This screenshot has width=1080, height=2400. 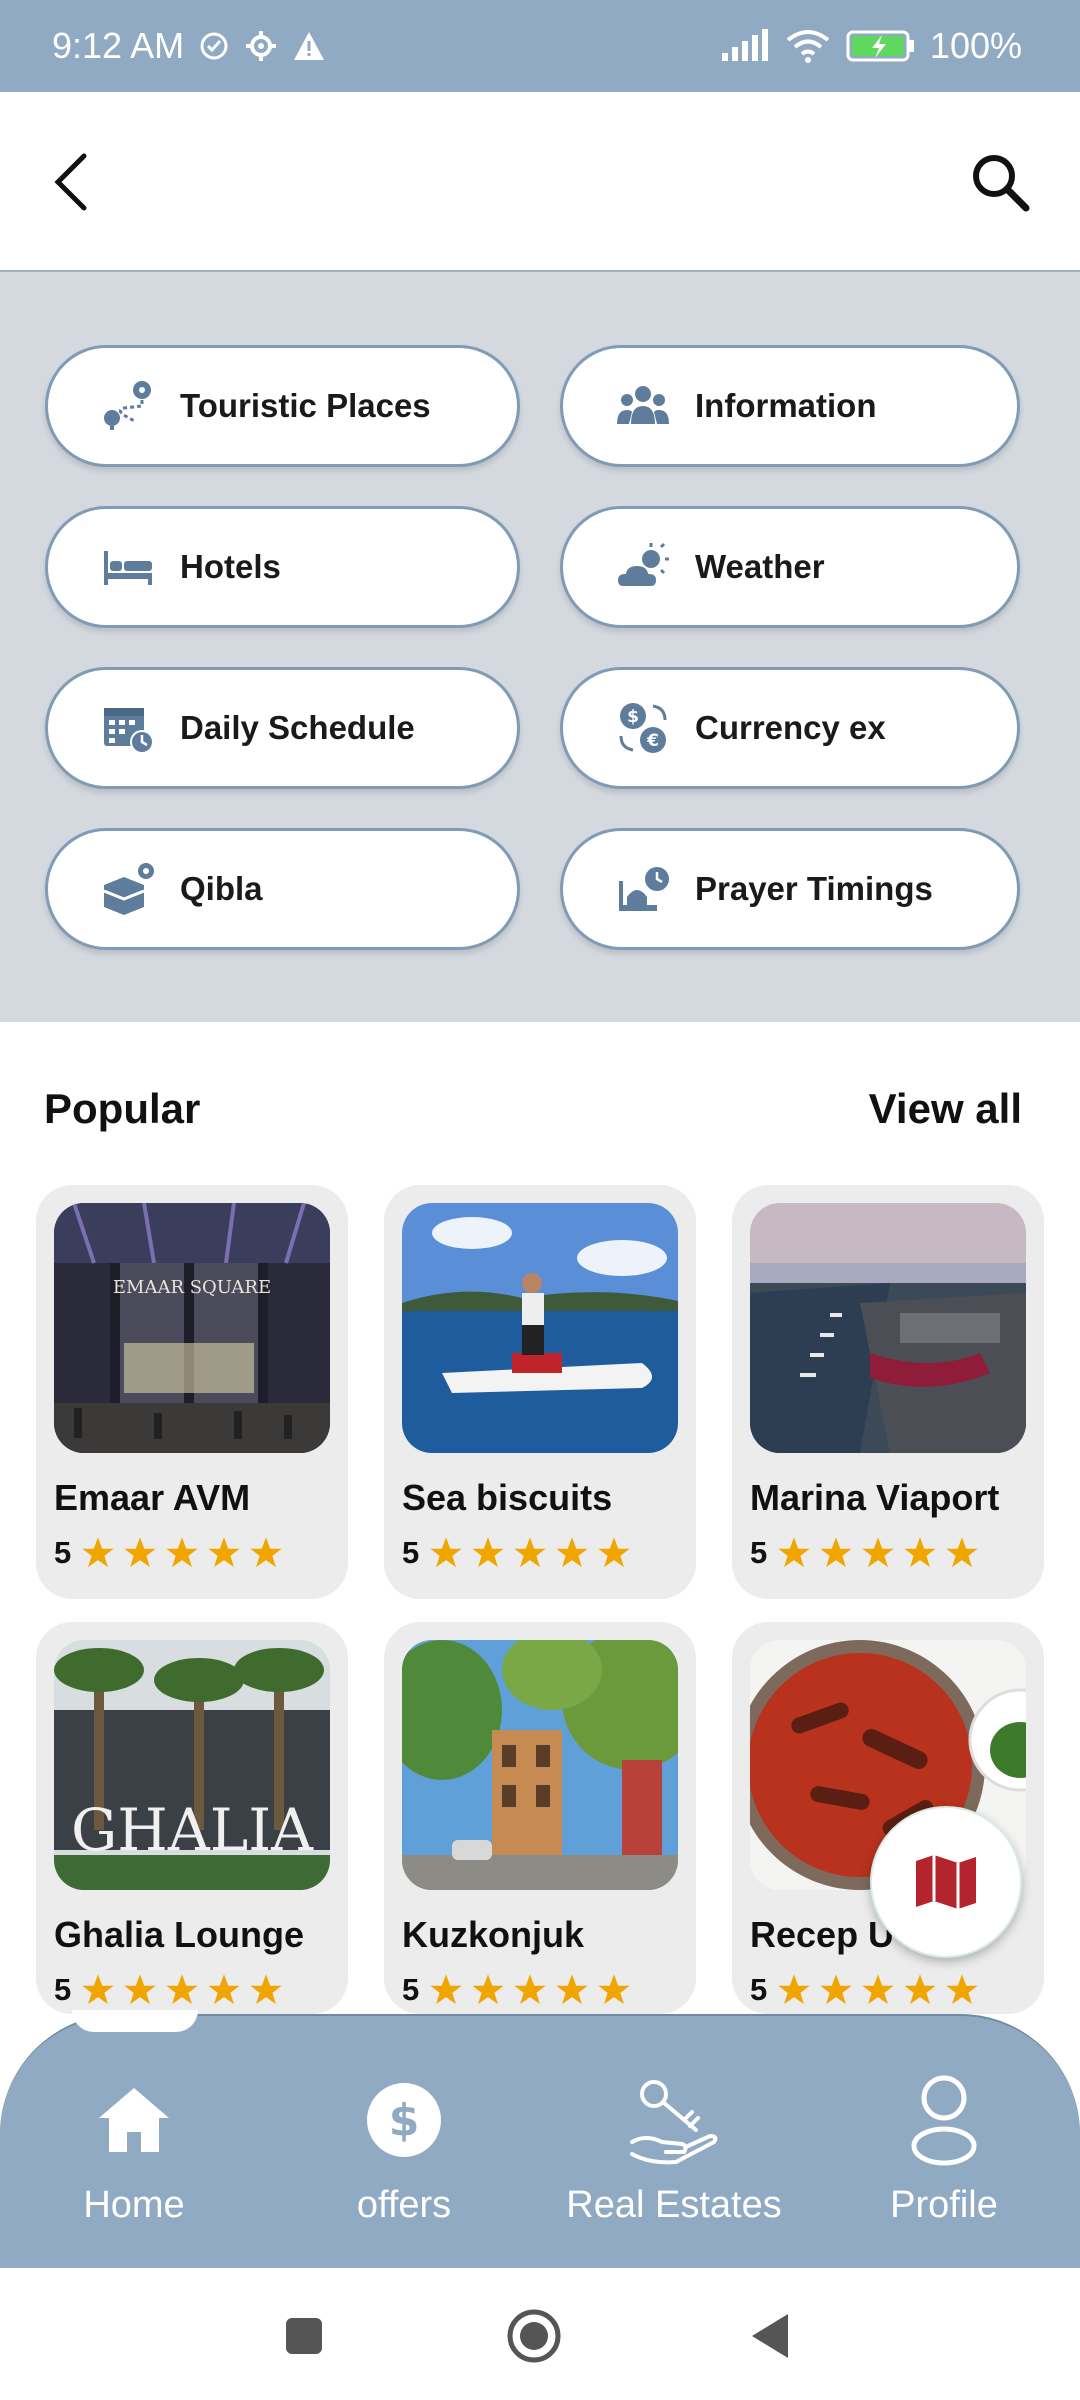 What do you see at coordinates (261, 46) in the screenshot?
I see `settings-icon` at bounding box center [261, 46].